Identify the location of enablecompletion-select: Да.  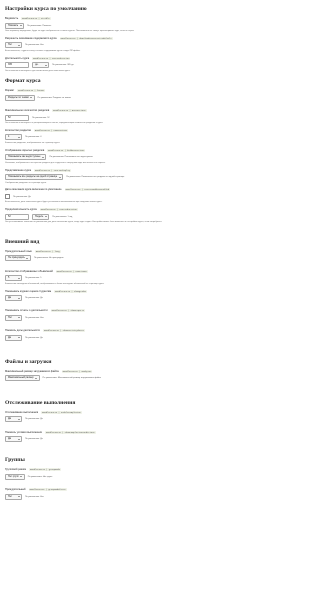
(13, 419).